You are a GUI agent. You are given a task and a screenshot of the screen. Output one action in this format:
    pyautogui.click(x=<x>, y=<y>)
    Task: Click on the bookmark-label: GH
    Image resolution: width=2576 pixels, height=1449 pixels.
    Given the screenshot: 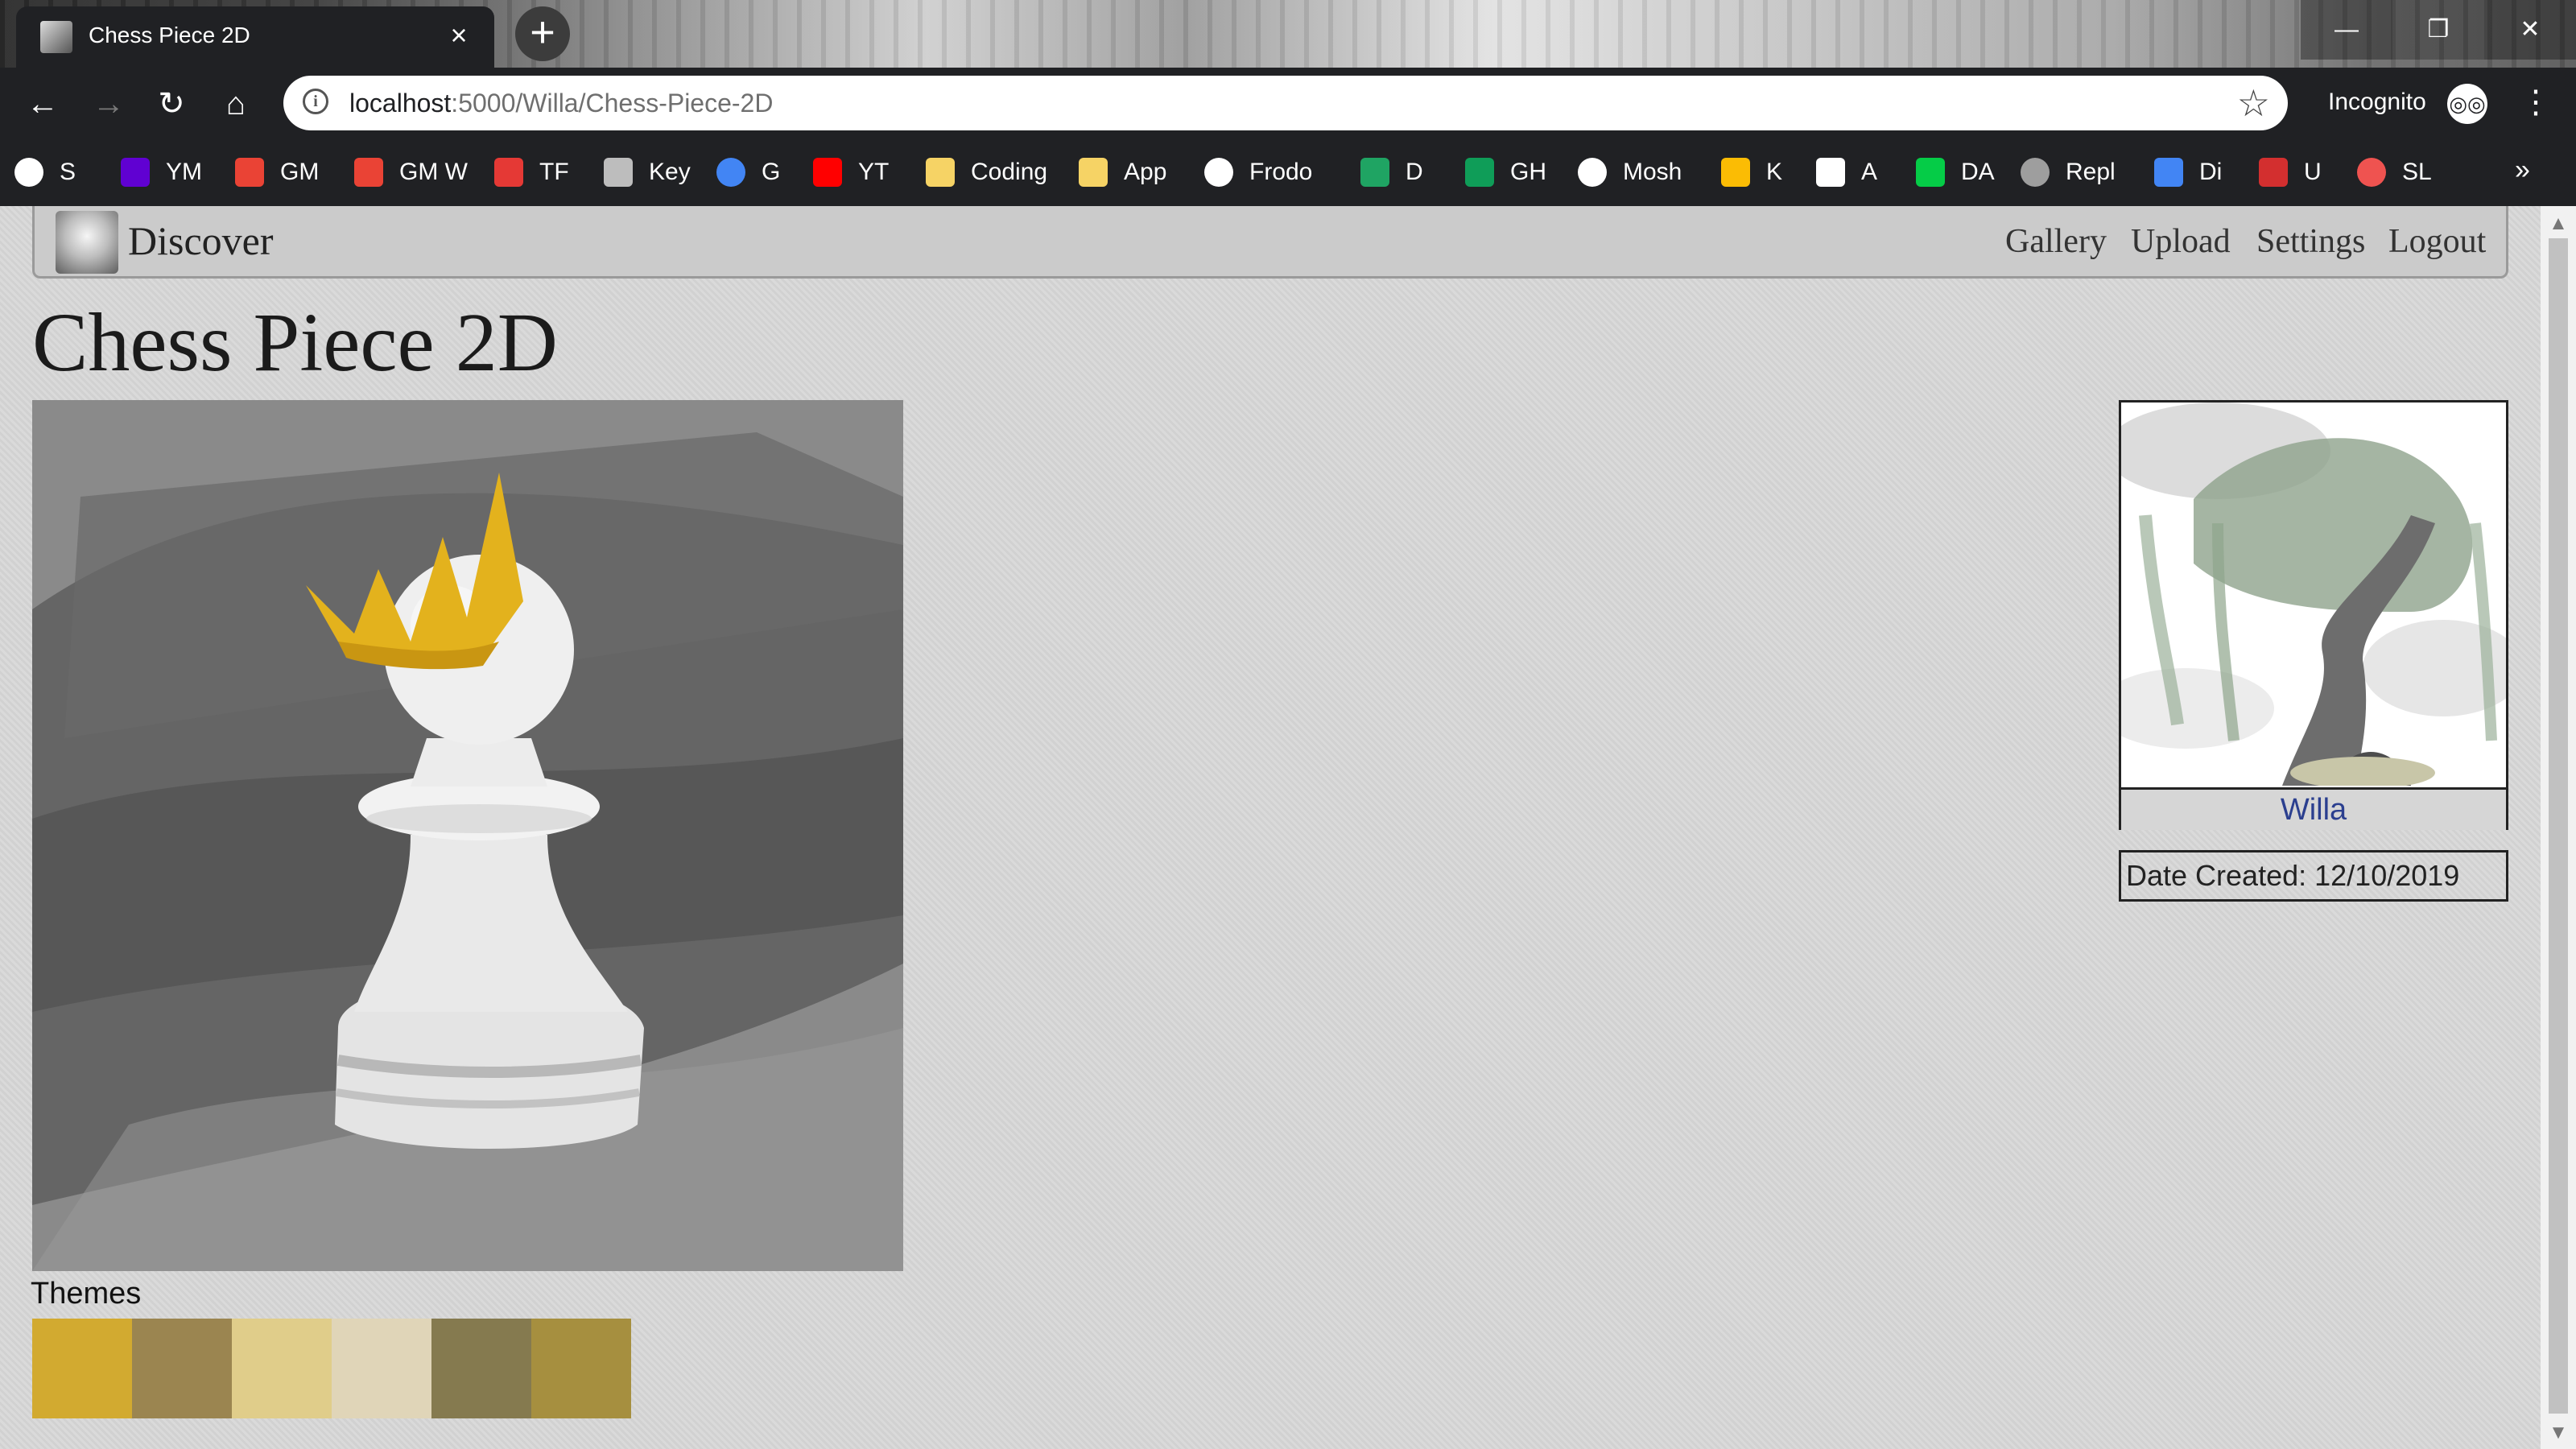 What is the action you would take?
    pyautogui.click(x=1528, y=172)
    